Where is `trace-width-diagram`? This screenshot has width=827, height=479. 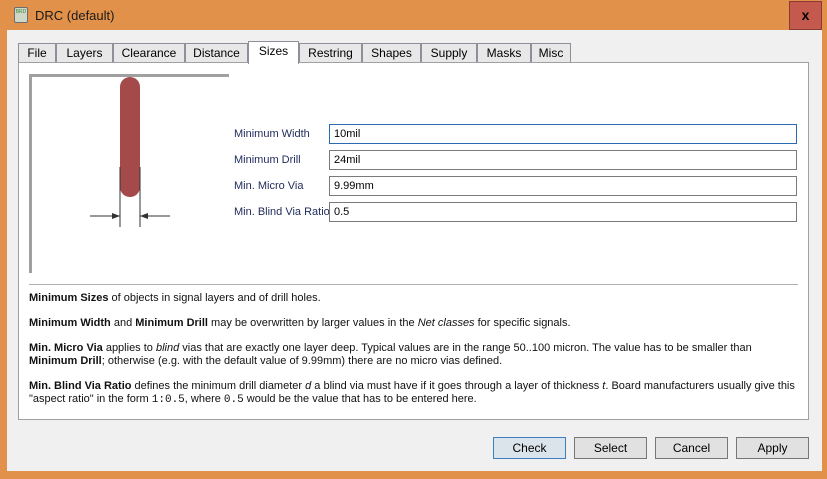
trace-width-diagram is located at coordinates (130, 152).